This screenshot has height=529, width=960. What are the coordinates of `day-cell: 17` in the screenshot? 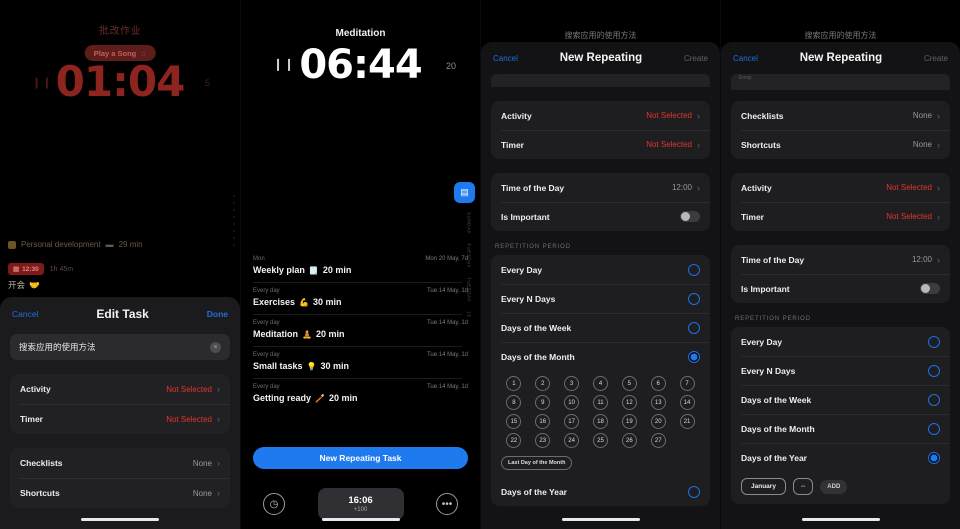 It's located at (572, 421).